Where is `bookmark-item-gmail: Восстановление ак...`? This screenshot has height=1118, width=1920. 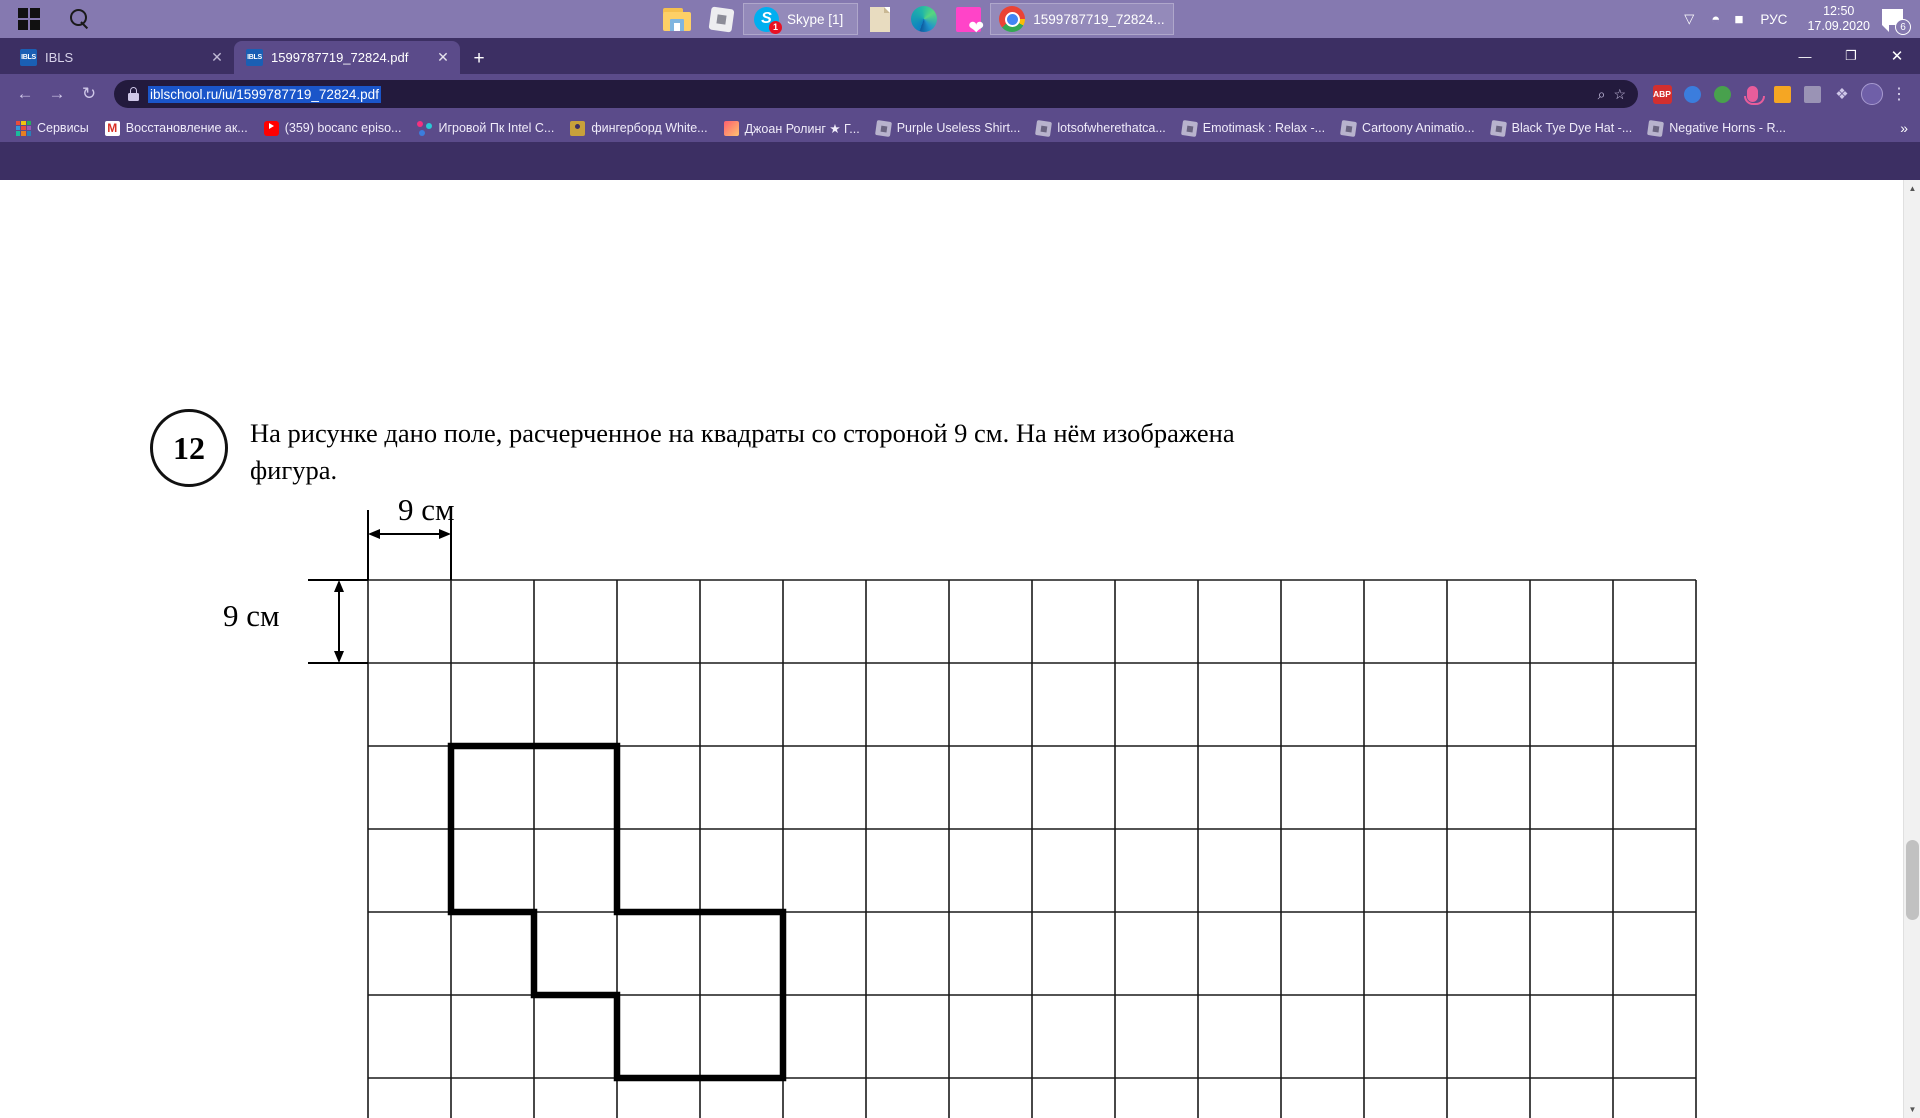 bookmark-item-gmail: Восстановление ак... is located at coordinates (176, 128).